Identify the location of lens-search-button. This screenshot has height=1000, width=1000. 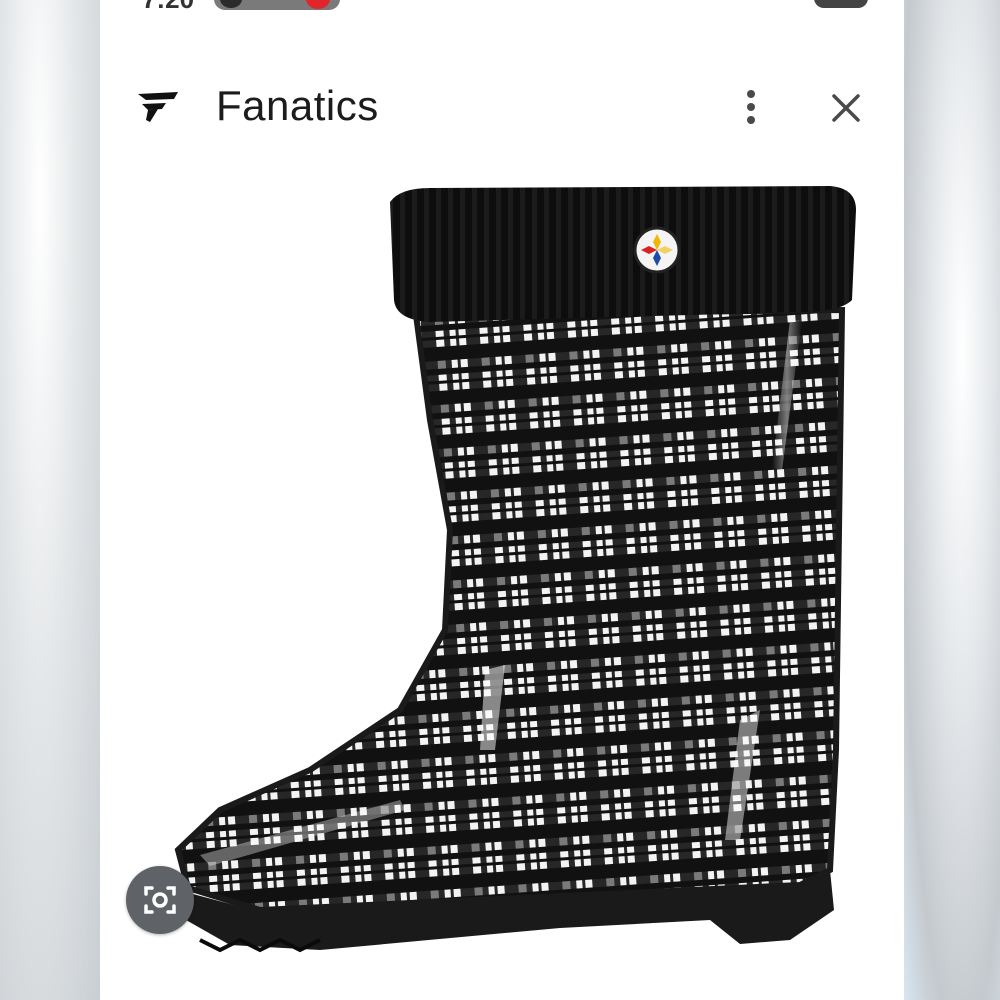
(160, 900).